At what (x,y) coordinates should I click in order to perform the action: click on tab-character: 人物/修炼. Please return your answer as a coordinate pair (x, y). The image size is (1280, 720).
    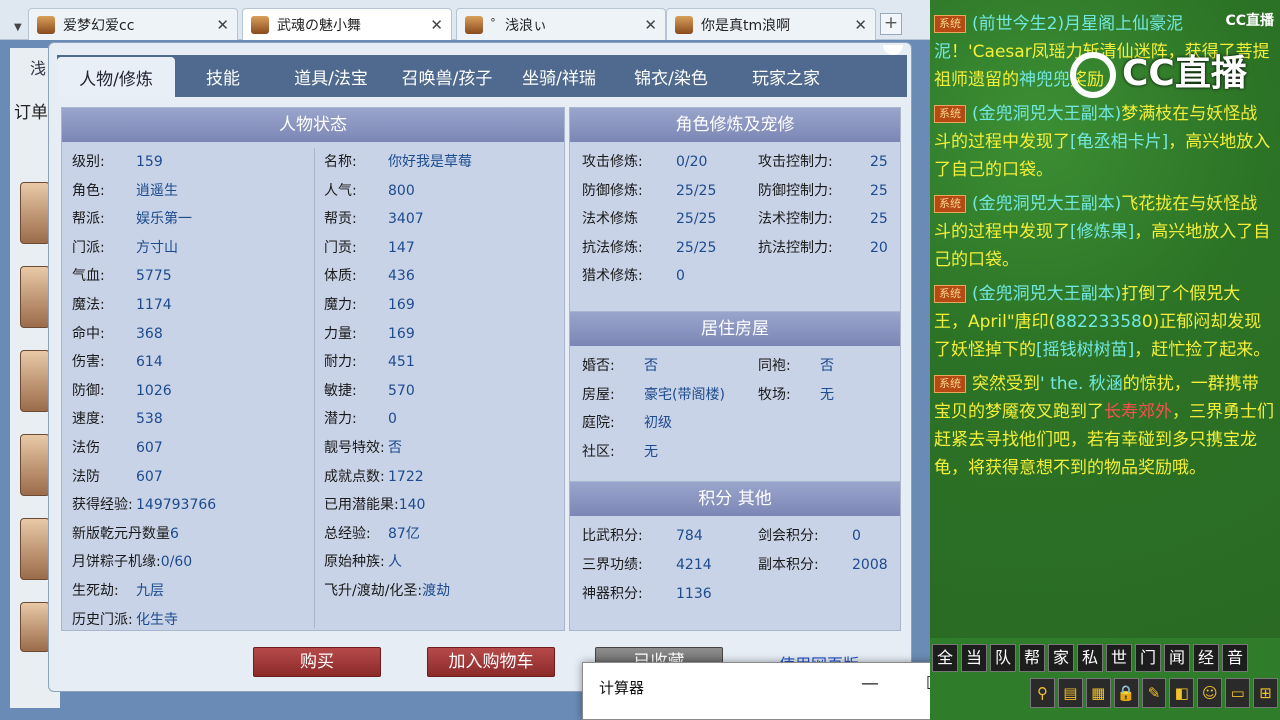
    Looking at the image, I should click on (116, 77).